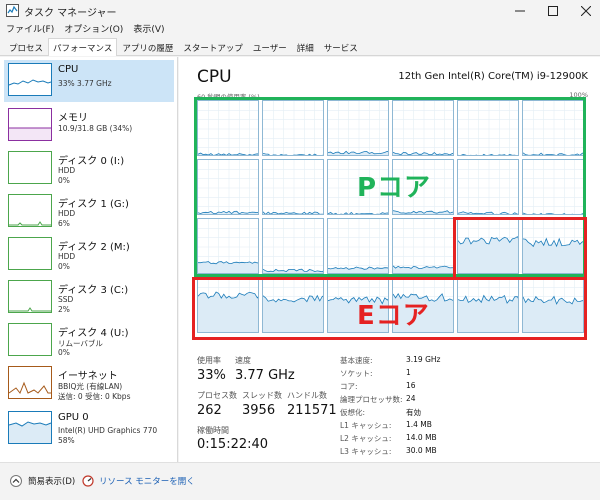  I want to click on sidebar-item-ethernet: イーサネット BBIQ光 (有線LAN) 送信: 0 受信: 0 Kbps, so click(89, 384).